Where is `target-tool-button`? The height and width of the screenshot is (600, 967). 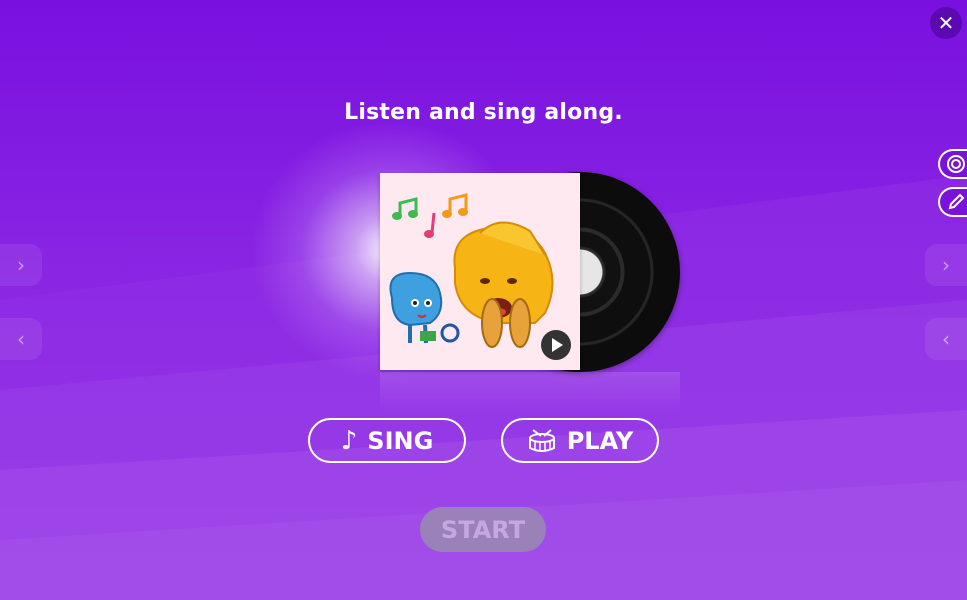 target-tool-button is located at coordinates (952, 164).